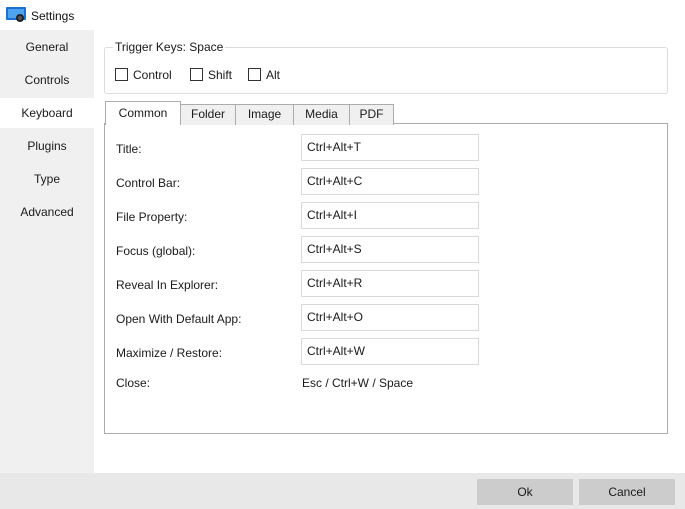 Image resolution: width=685 pixels, height=509 pixels. I want to click on shortcut-label-title: Title:, so click(129, 149).